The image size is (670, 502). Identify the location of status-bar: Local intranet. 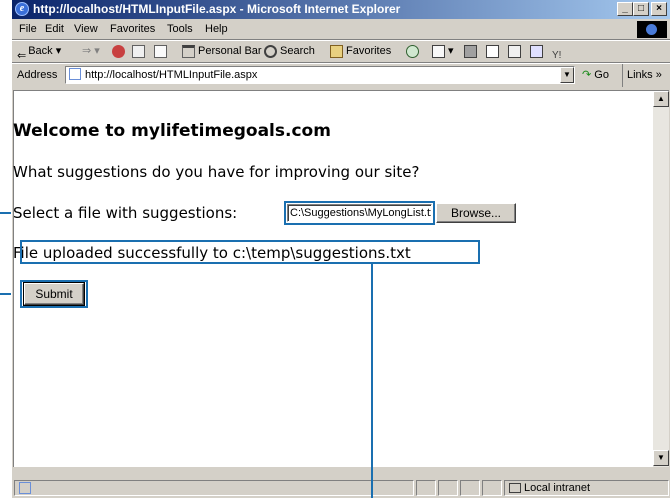
(341, 488).